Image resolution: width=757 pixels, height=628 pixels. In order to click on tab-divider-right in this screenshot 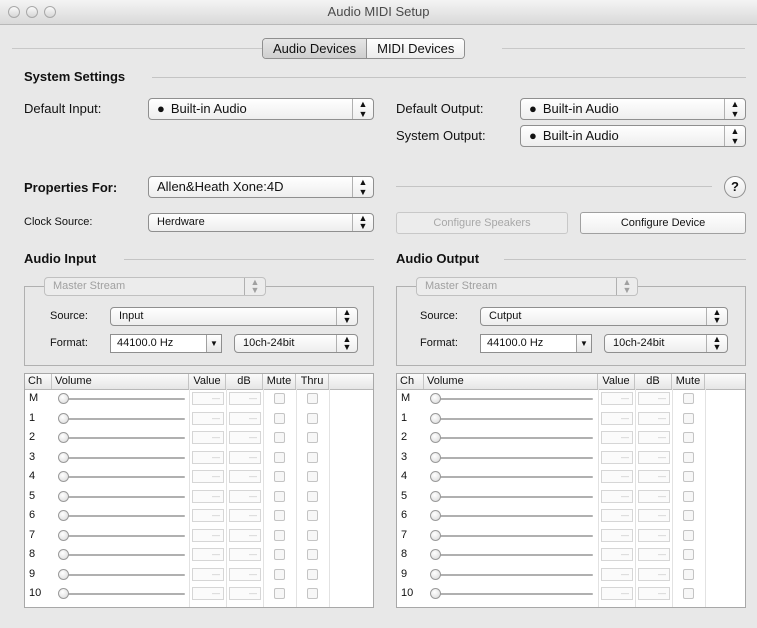, I will do `click(623, 48)`.